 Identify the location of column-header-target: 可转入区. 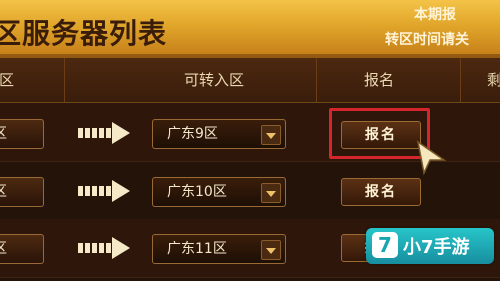
(214, 80).